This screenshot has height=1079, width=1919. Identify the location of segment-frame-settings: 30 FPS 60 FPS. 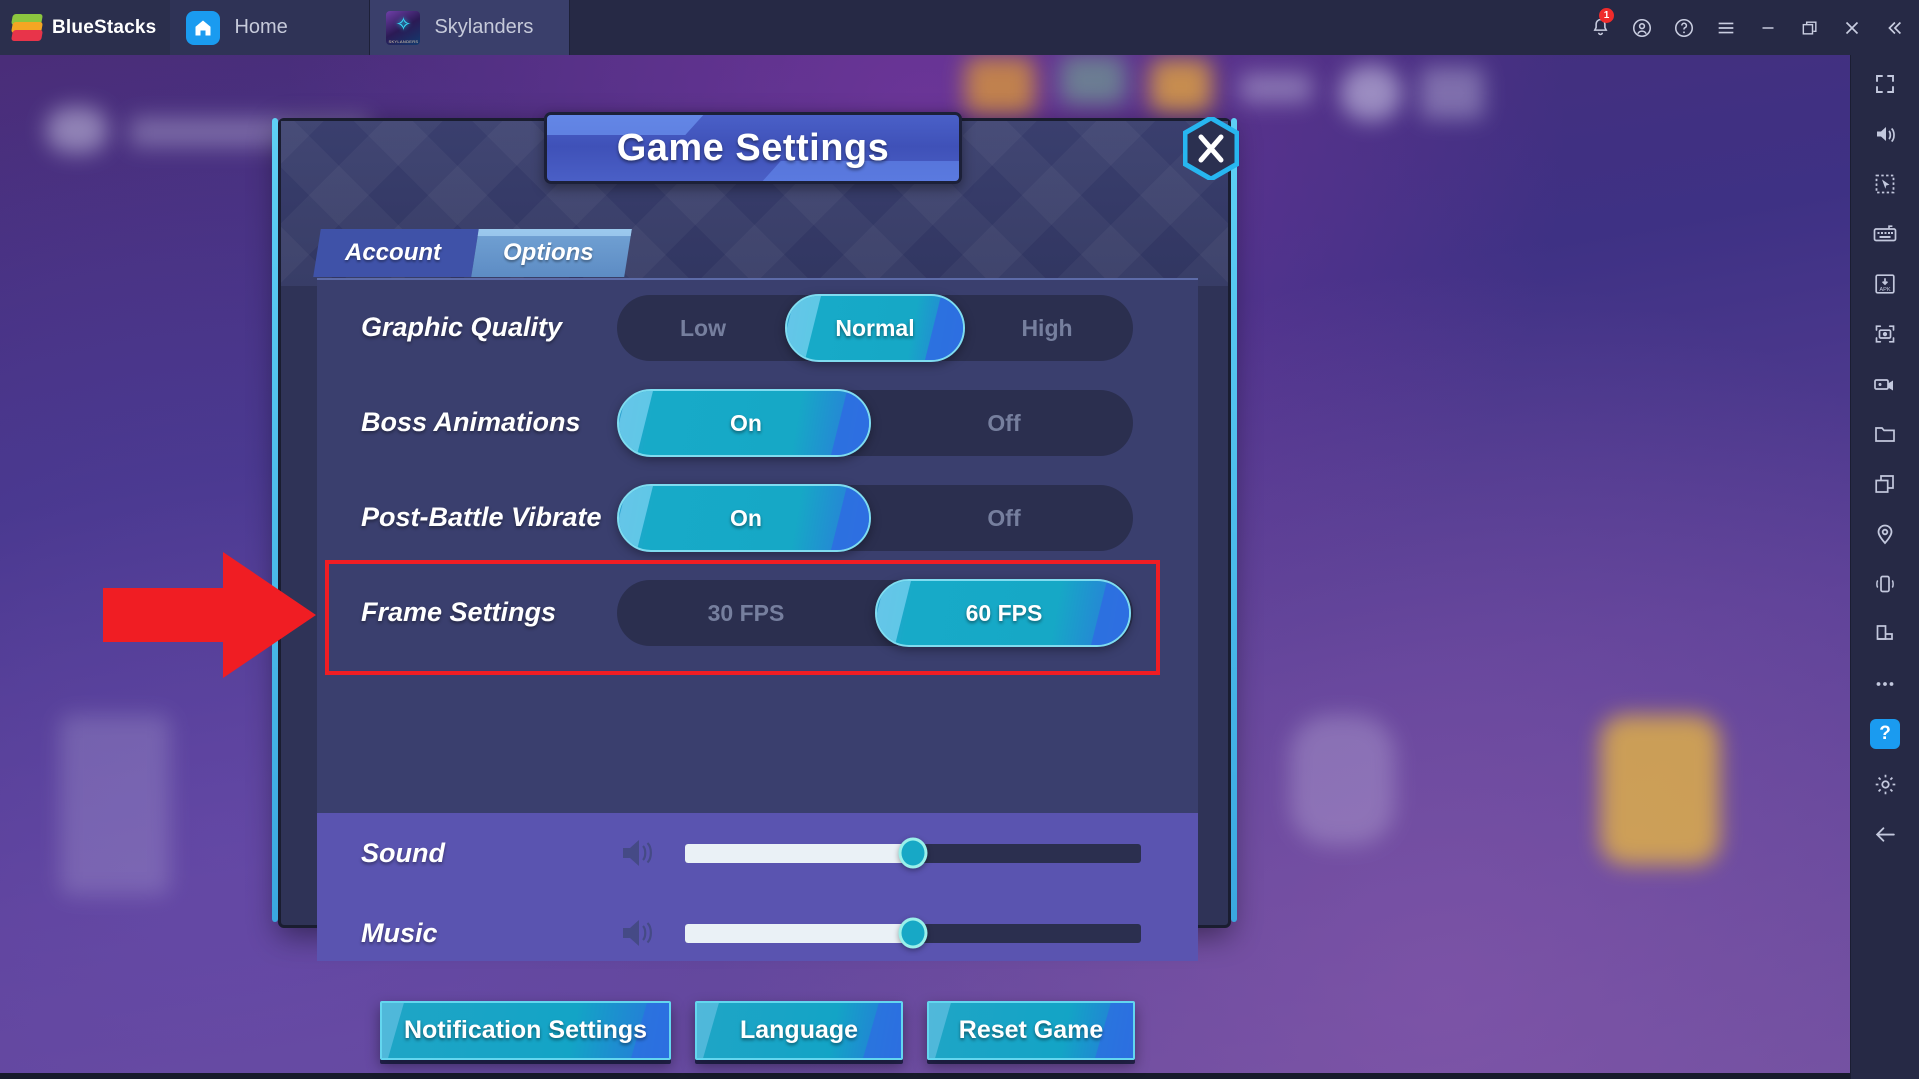
(875, 612).